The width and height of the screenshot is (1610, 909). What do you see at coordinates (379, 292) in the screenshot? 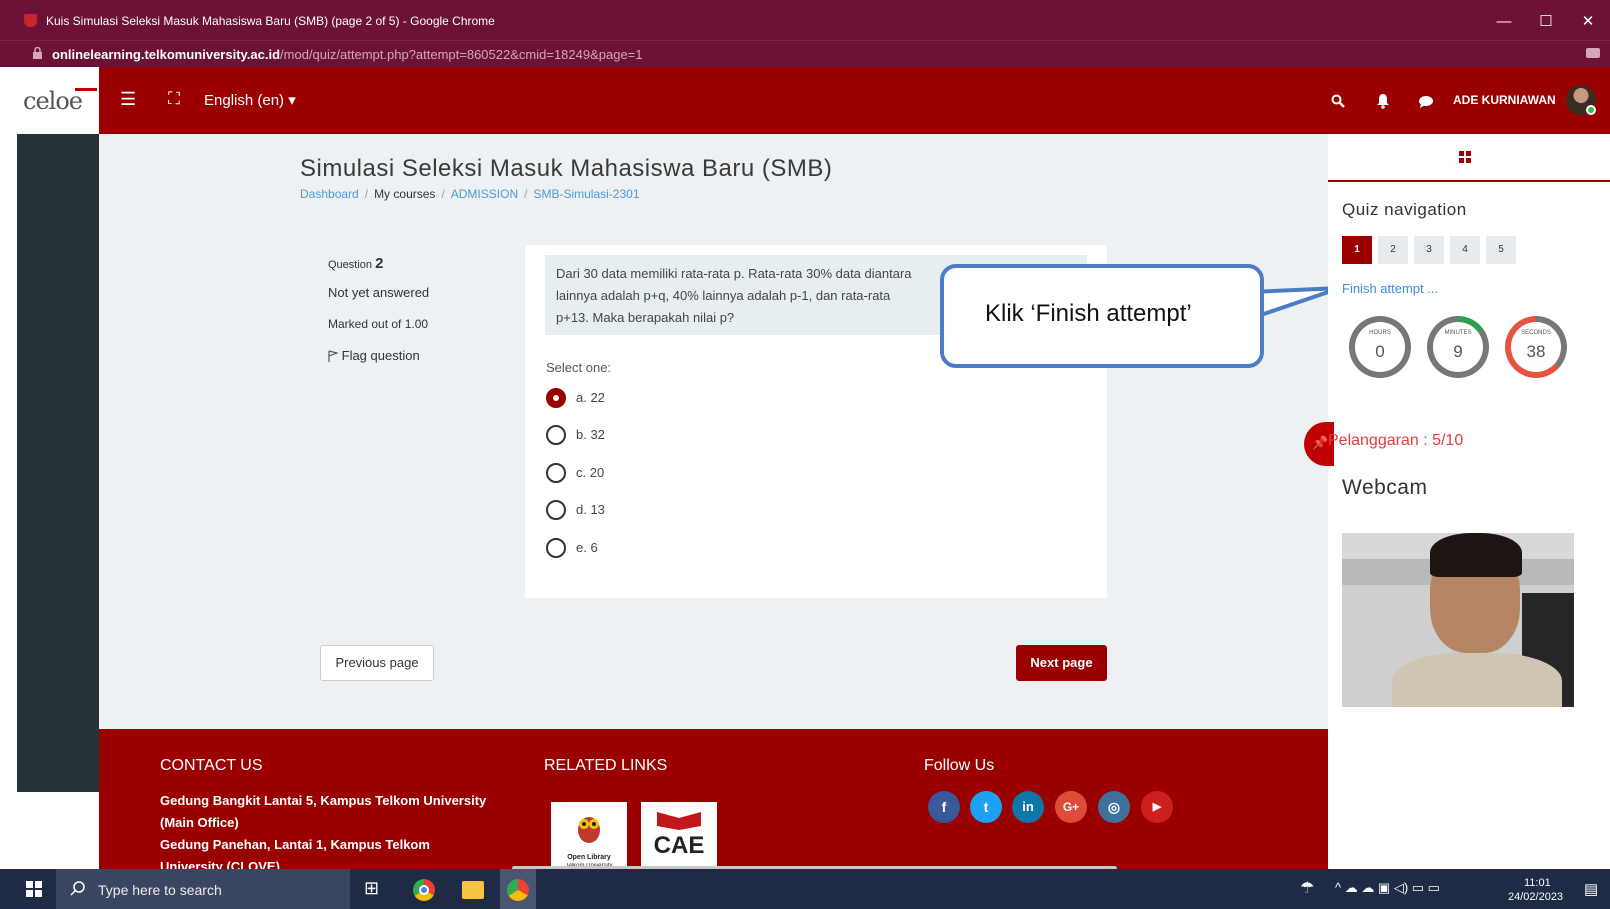
I see `question-status: Not yet answered` at bounding box center [379, 292].